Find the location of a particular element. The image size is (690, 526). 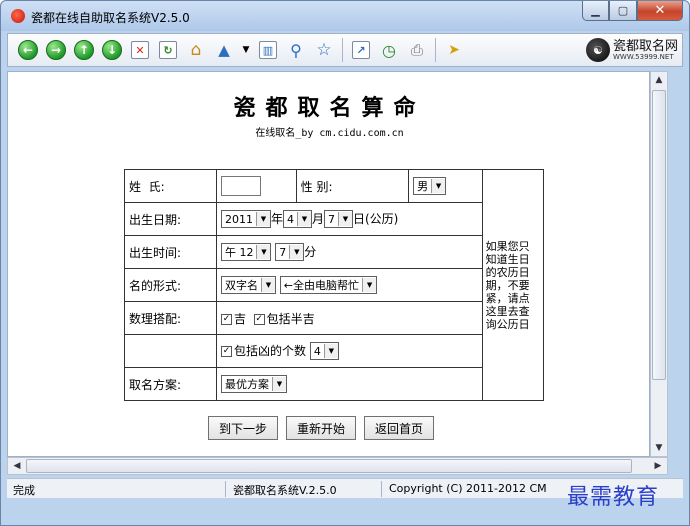

status-version: 瓷都取名系统V.2.5.0 is located at coordinates (285, 490).